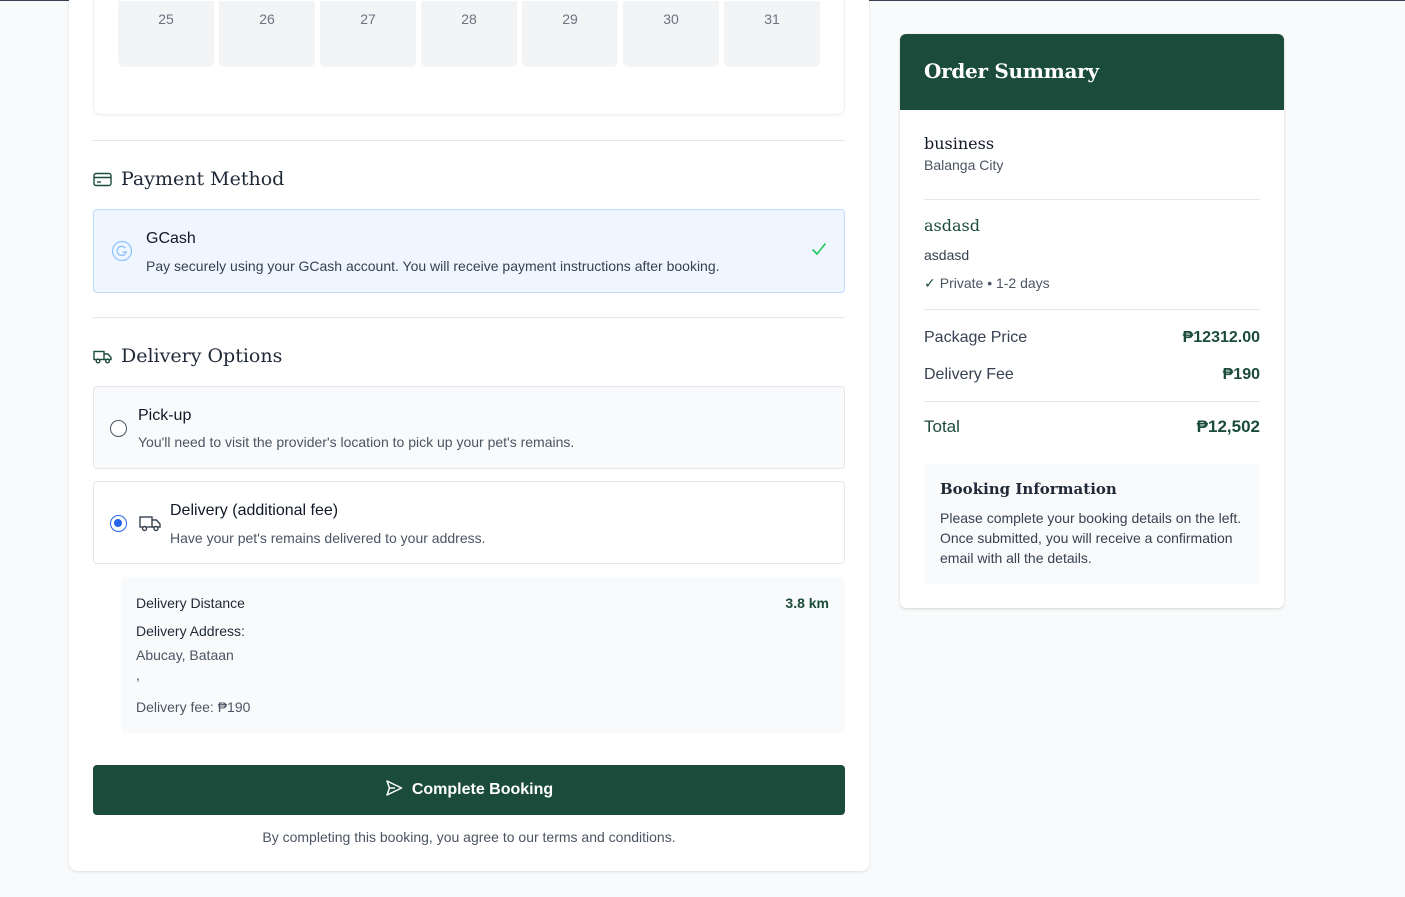 The width and height of the screenshot is (1405, 897). What do you see at coordinates (138, 675) in the screenshot?
I see `delivery-address-line: ,` at bounding box center [138, 675].